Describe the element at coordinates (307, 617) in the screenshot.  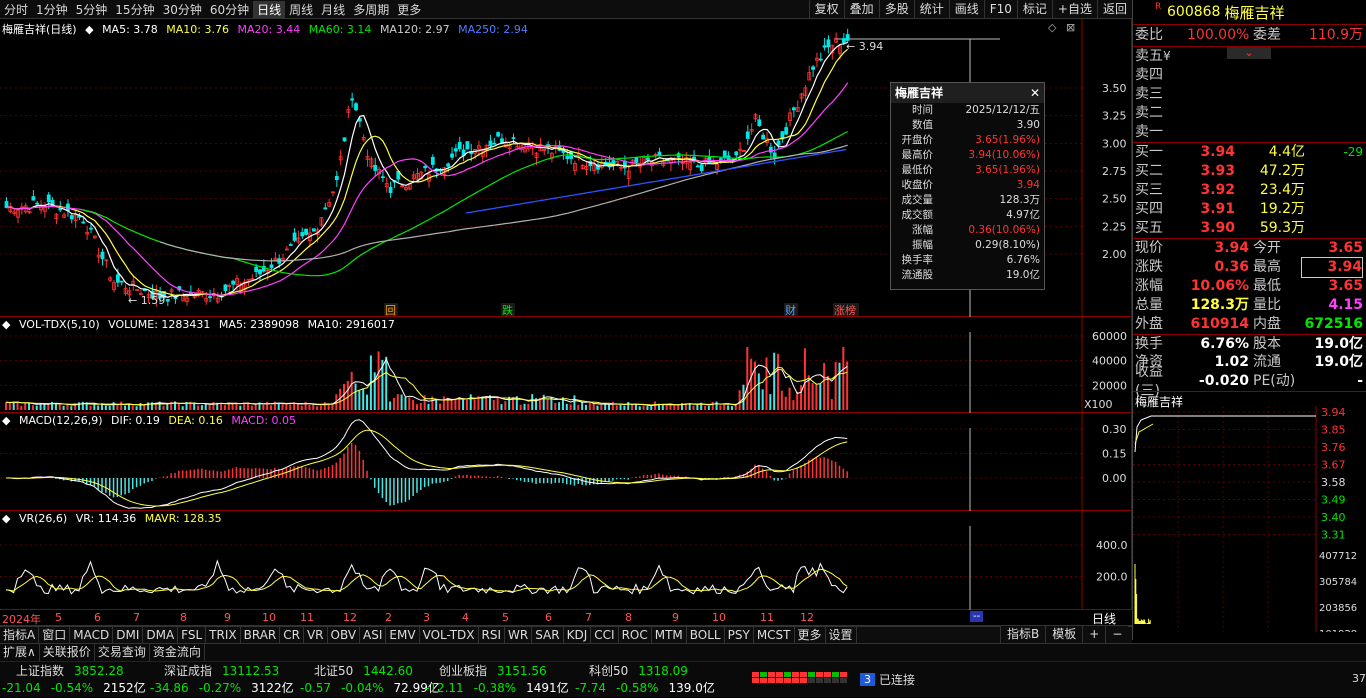
I see `time-axis-label: 11` at that location.